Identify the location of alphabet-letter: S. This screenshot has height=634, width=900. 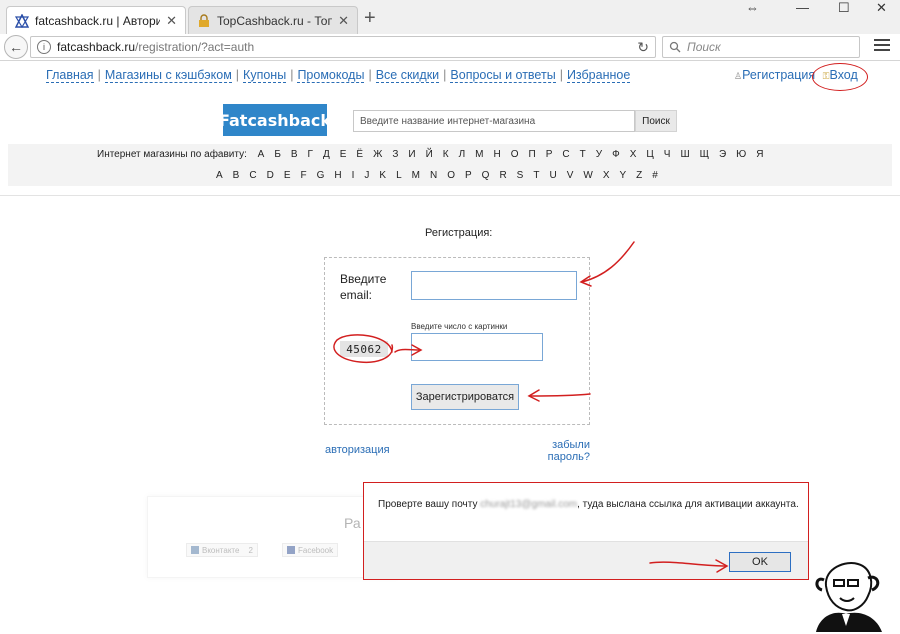
(520, 175).